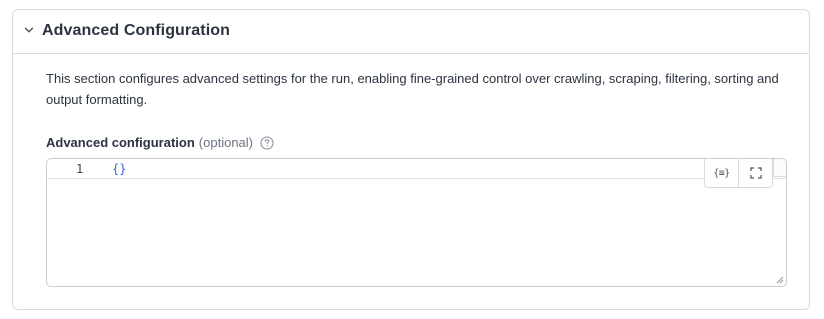 The height and width of the screenshot is (319, 824). I want to click on editor-line: 1 {}, so click(416, 169).